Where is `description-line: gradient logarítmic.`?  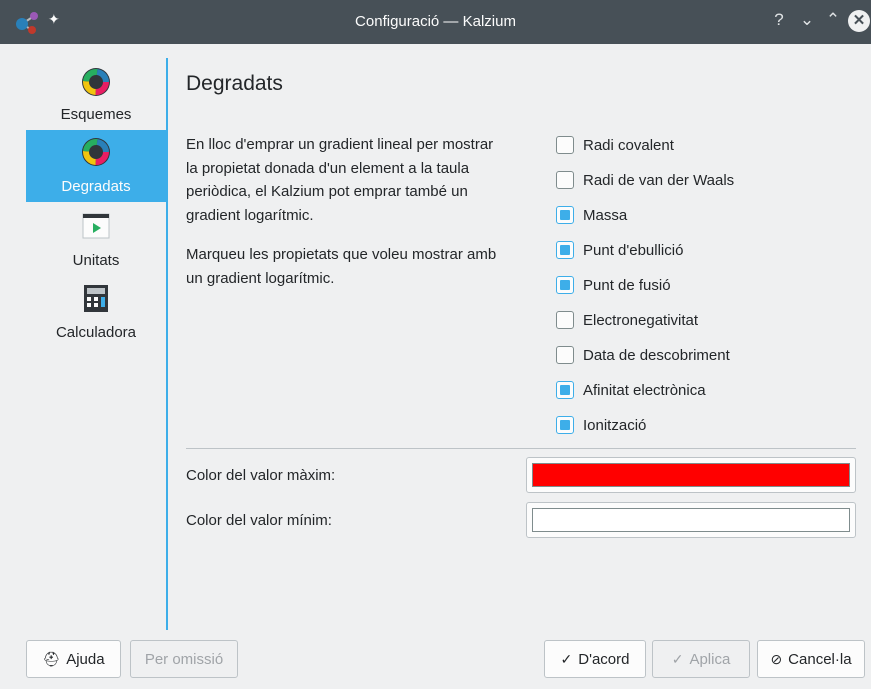 description-line: gradient logarítmic. is located at coordinates (250, 215).